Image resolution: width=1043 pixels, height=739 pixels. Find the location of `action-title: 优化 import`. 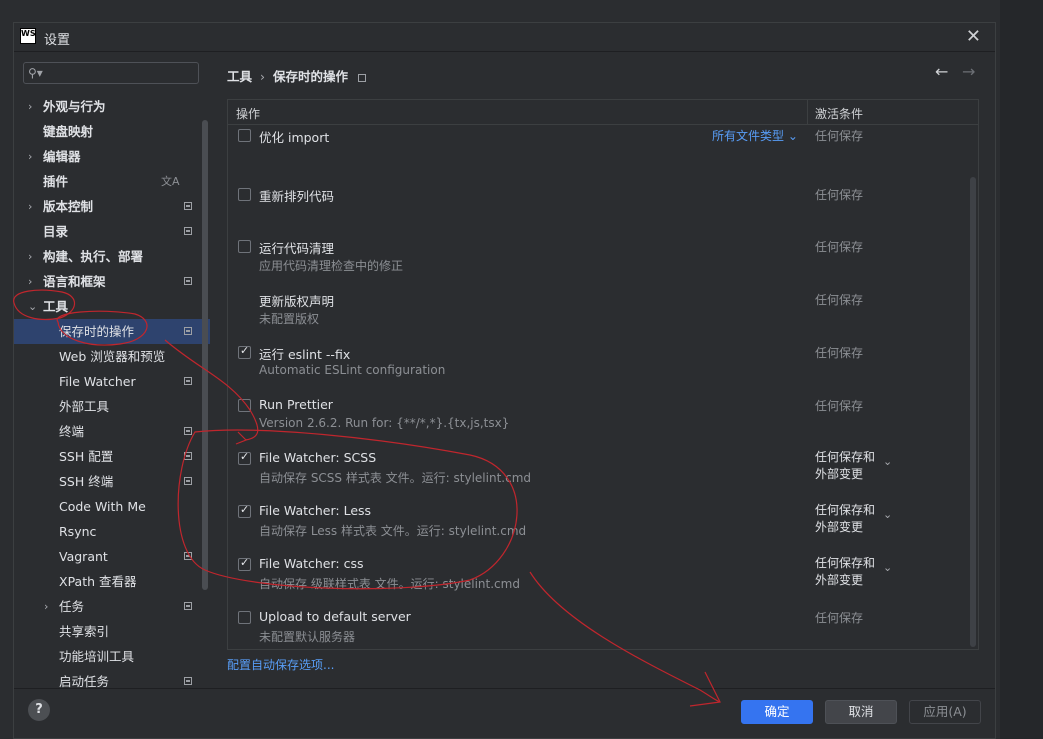

action-title: 优化 import is located at coordinates (294, 137).